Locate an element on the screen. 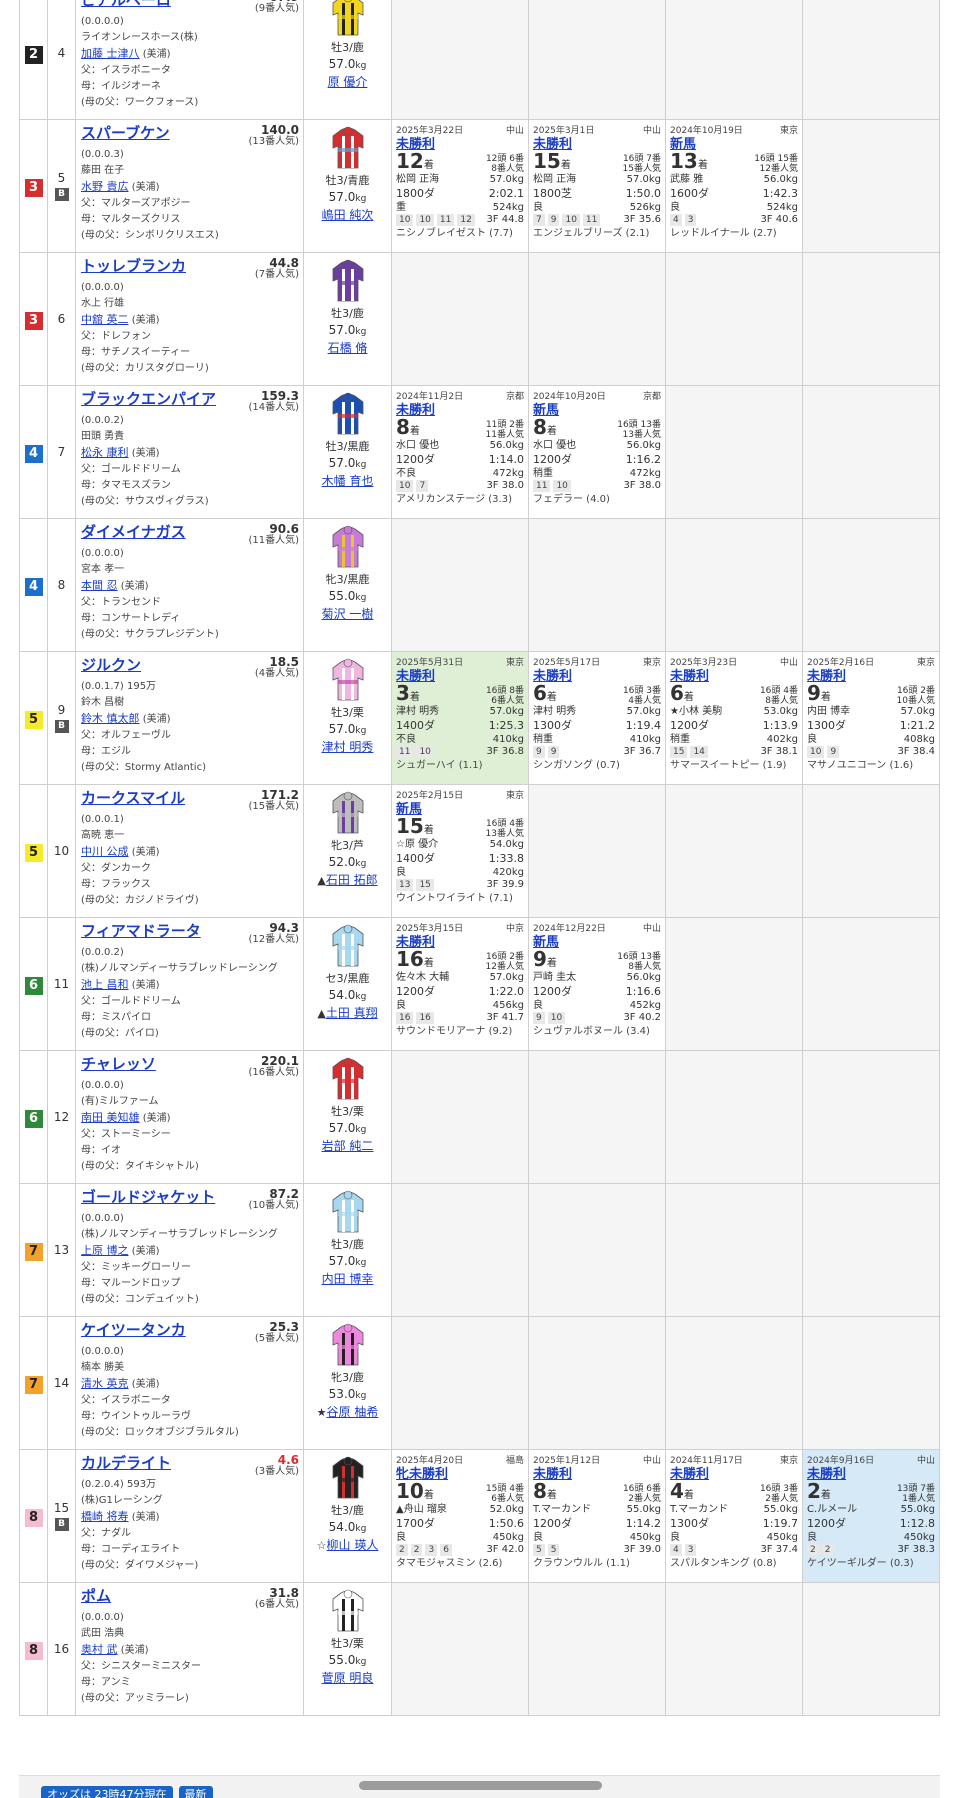  burden-weight-unit: kg is located at coordinates (361, 199).